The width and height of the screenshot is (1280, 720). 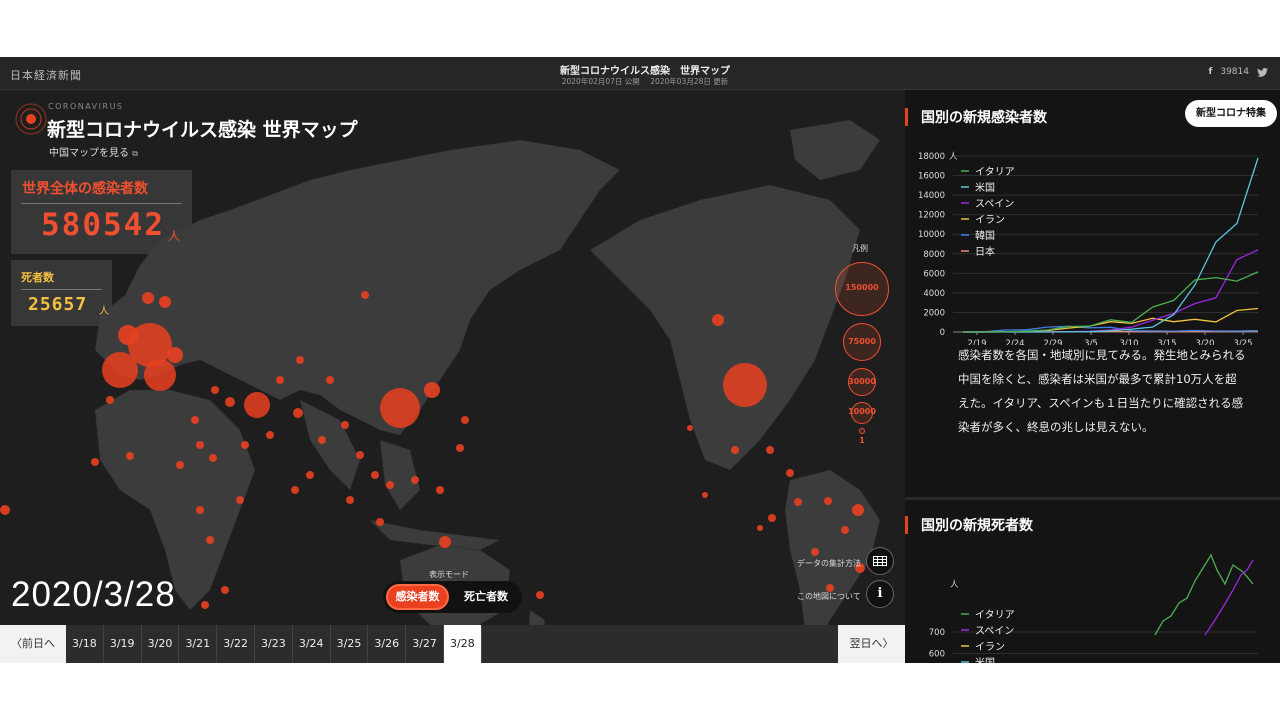 I want to click on date-cell: 3/23, so click(x=274, y=644).